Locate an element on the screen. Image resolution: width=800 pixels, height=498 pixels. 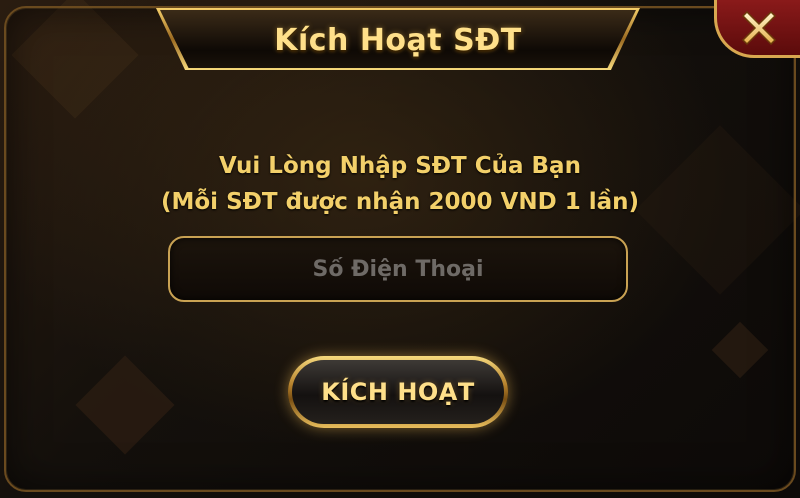
phone-number-field is located at coordinates (398, 269).